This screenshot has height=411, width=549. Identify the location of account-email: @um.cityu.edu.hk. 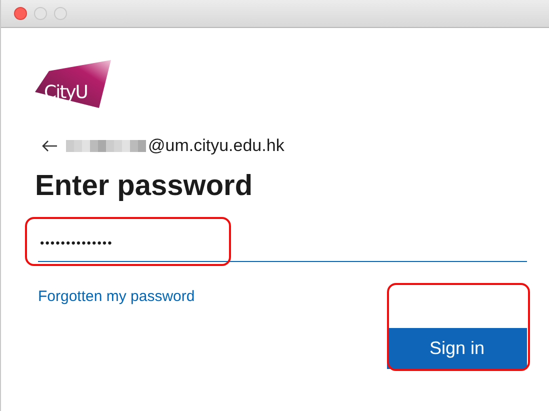
(216, 146).